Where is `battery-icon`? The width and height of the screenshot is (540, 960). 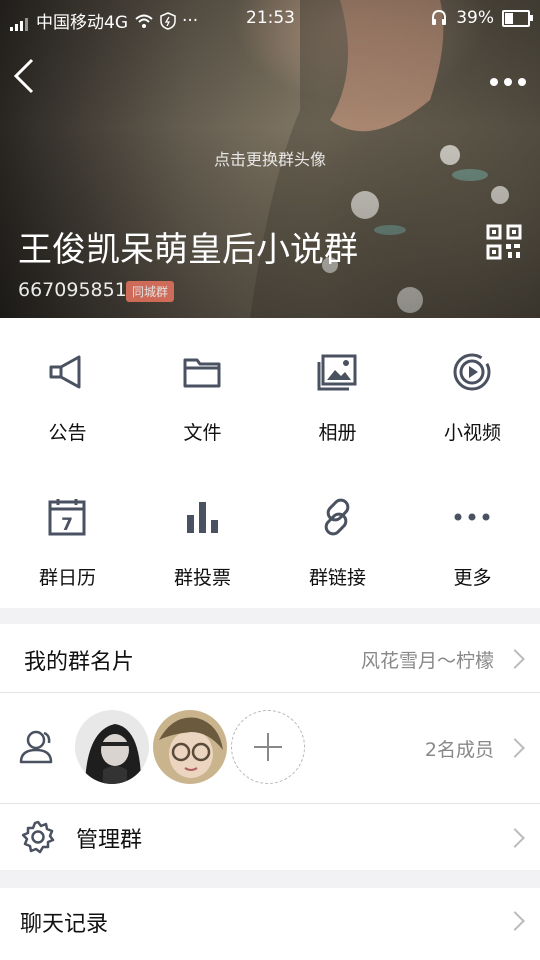 battery-icon is located at coordinates (517, 18).